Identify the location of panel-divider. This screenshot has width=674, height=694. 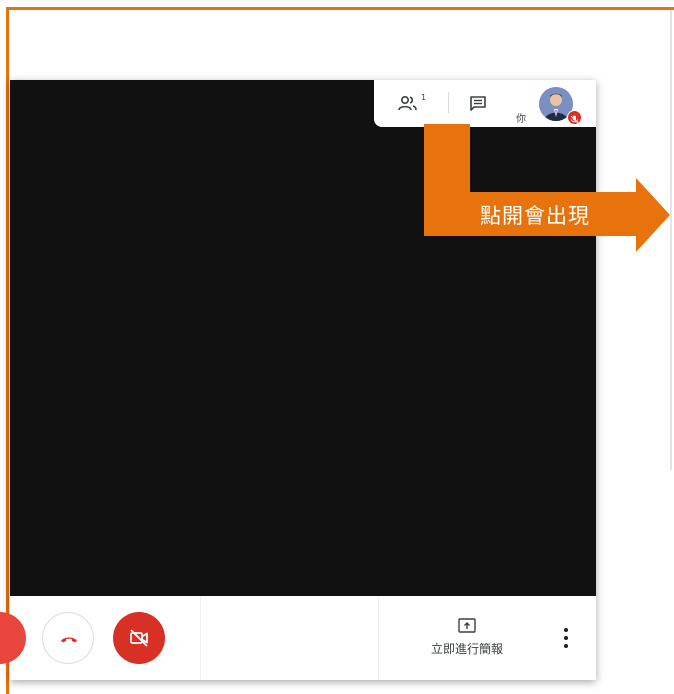
(448, 103).